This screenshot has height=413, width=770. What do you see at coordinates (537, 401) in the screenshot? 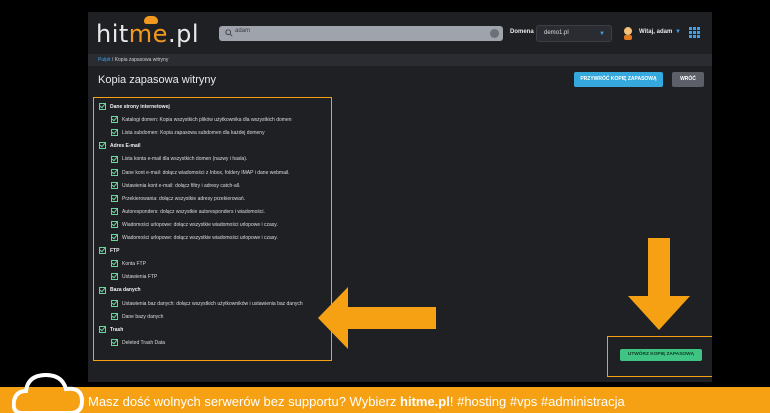
I see `promo-text-after: ! #hosting #vps #administracja` at bounding box center [537, 401].